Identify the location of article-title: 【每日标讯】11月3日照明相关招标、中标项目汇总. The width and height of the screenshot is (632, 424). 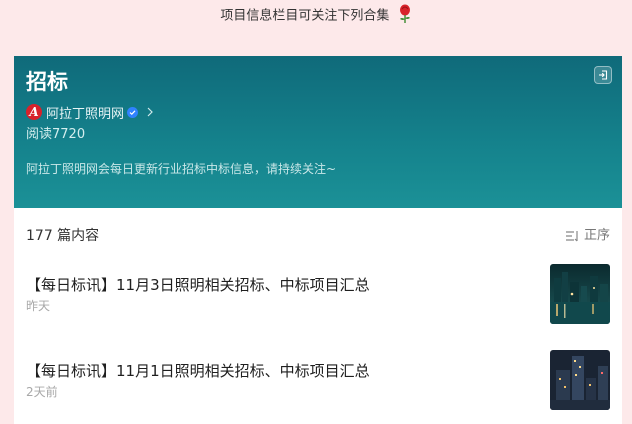
(198, 285).